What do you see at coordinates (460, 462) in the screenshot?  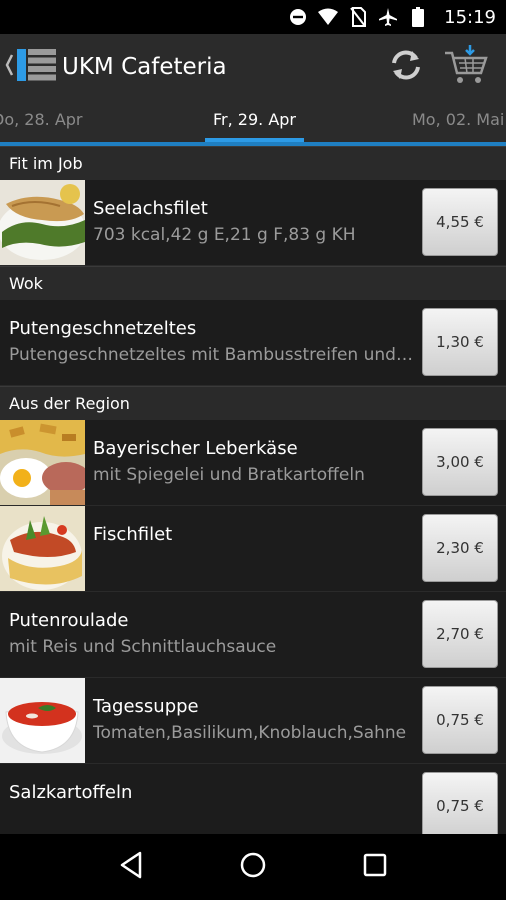 I see `price-button: 3,00 €` at bounding box center [460, 462].